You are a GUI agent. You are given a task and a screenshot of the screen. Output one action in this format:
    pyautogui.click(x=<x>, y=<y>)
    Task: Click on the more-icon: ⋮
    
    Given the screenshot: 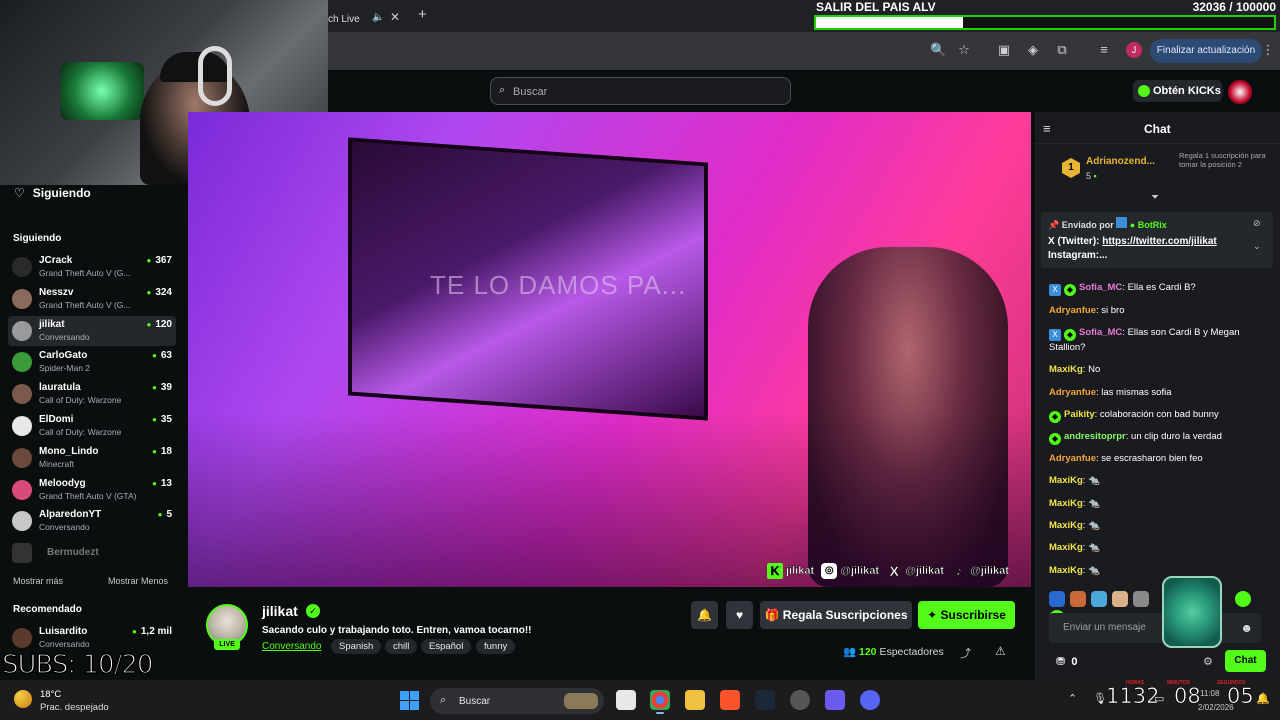 What is the action you would take?
    pyautogui.click(x=1268, y=50)
    